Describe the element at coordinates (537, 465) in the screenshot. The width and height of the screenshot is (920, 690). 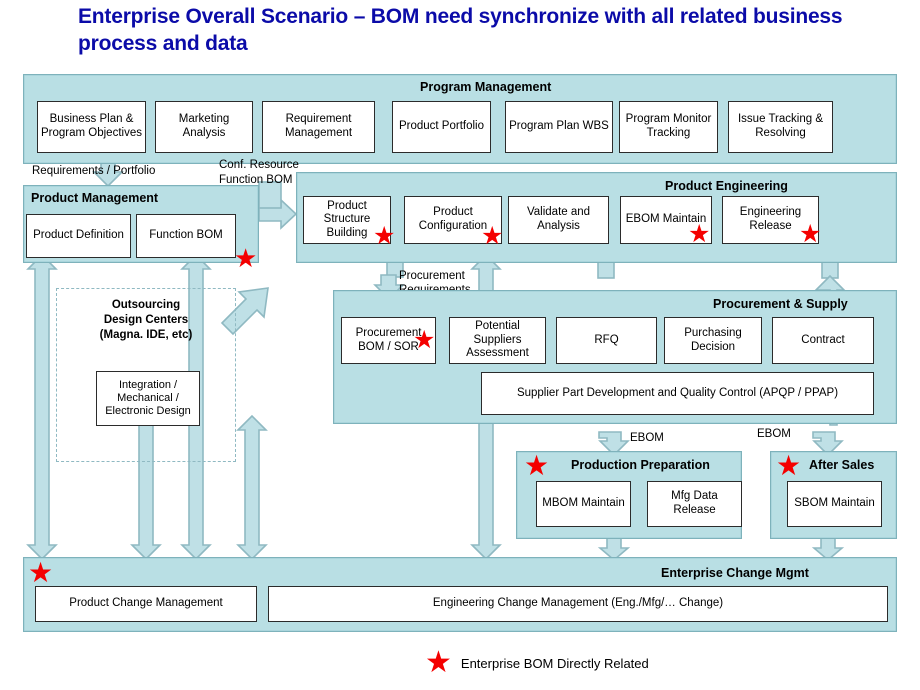
I see `star-production-preparation: ★` at that location.